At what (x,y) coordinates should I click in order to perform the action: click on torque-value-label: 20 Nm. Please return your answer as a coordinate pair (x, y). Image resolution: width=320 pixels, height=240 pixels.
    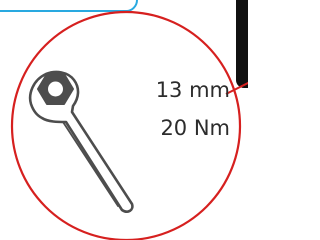
    Looking at the image, I should click on (195, 128).